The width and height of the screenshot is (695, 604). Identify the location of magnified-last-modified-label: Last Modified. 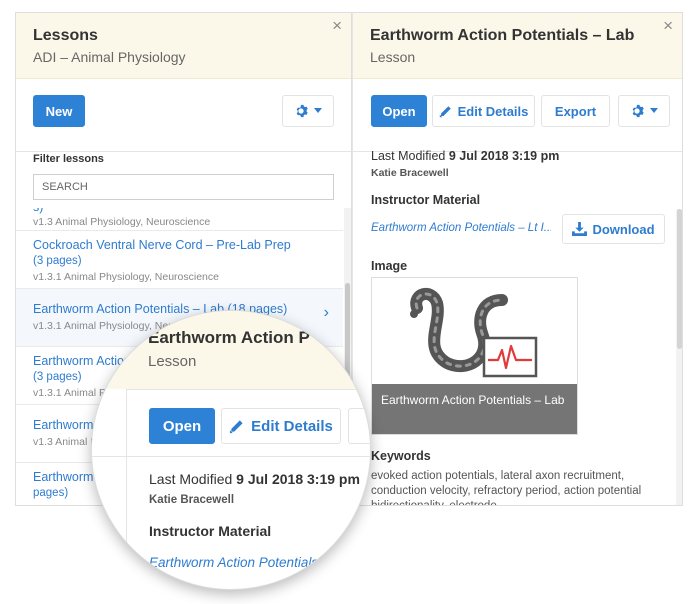
(191, 479).